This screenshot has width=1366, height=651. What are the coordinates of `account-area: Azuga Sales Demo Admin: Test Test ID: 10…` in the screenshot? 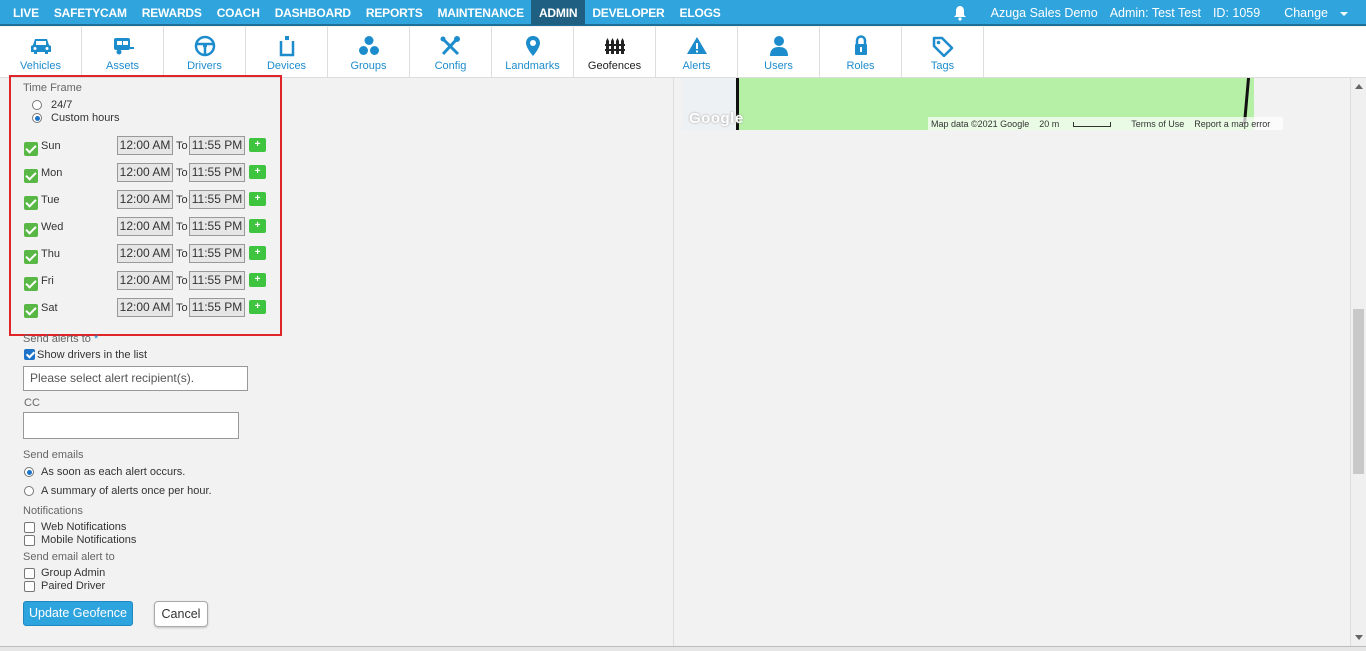 It's located at (1150, 13).